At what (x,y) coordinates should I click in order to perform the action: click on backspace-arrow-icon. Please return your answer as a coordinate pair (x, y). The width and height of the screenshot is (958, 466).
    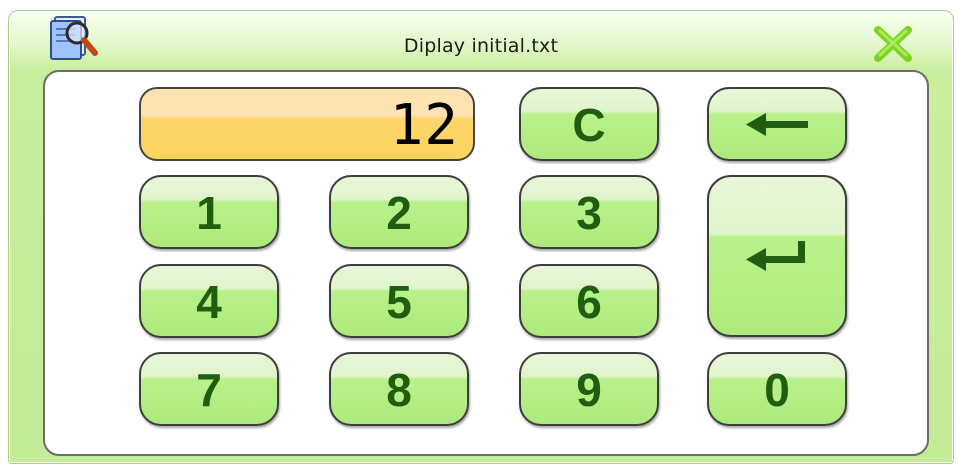
    Looking at the image, I should click on (777, 124).